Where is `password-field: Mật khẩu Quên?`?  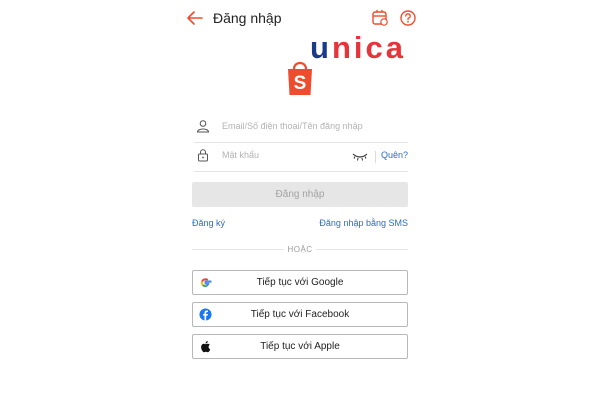
password-field: Mật khẩu Quên? is located at coordinates (301, 157).